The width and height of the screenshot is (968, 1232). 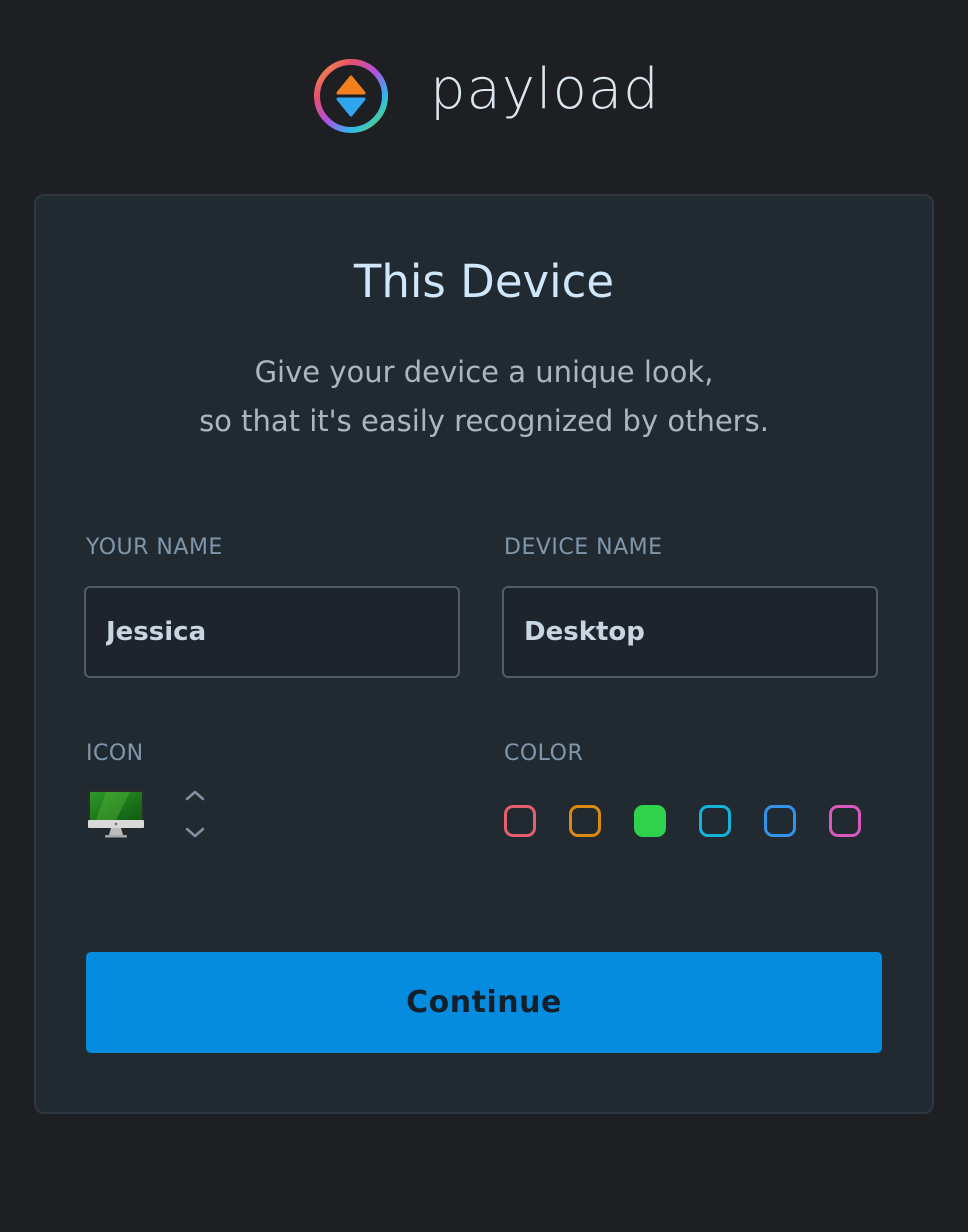 I want to click on device-name-input, so click(x=690, y=632).